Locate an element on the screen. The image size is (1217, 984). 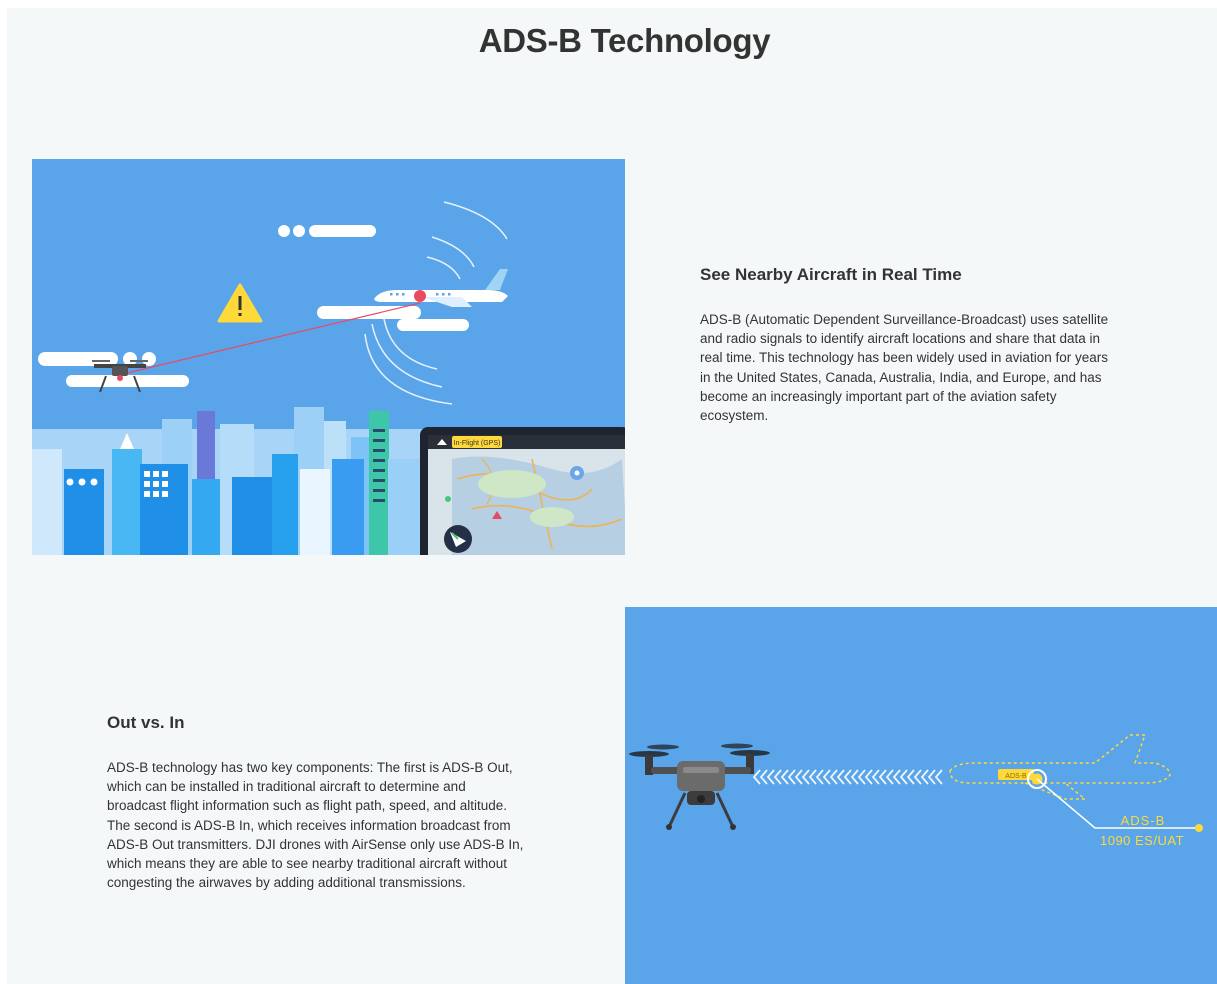
radio-wave-lines is located at coordinates (436, 303).